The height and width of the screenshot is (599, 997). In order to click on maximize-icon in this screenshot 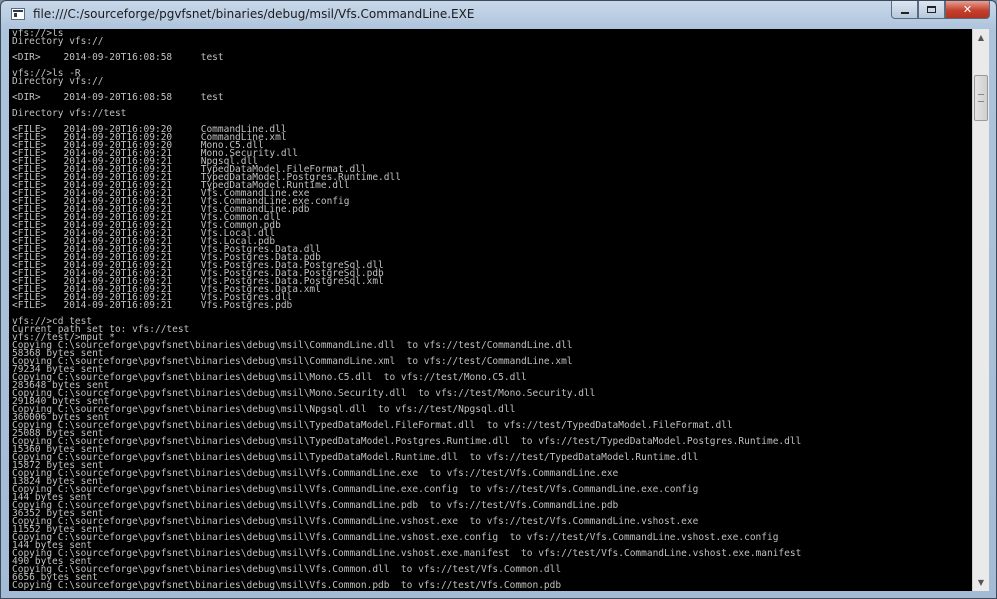, I will do `click(931, 9)`.